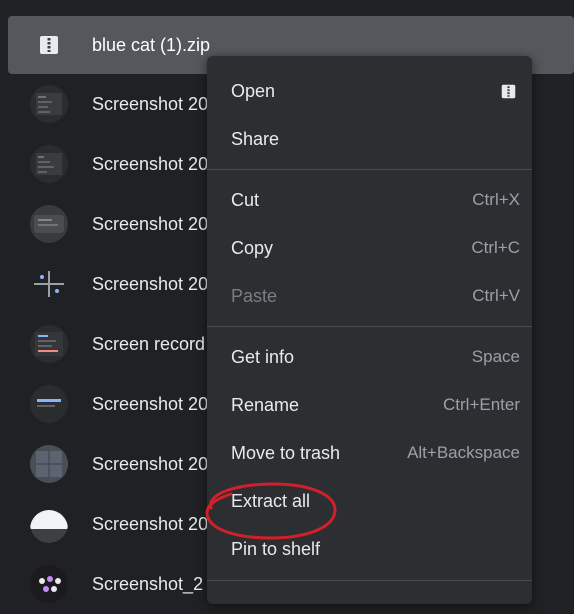 The height and width of the screenshot is (614, 574). Describe the element at coordinates (496, 199) in the screenshot. I see `menu-item-shortcut: Ctrl+X` at that location.